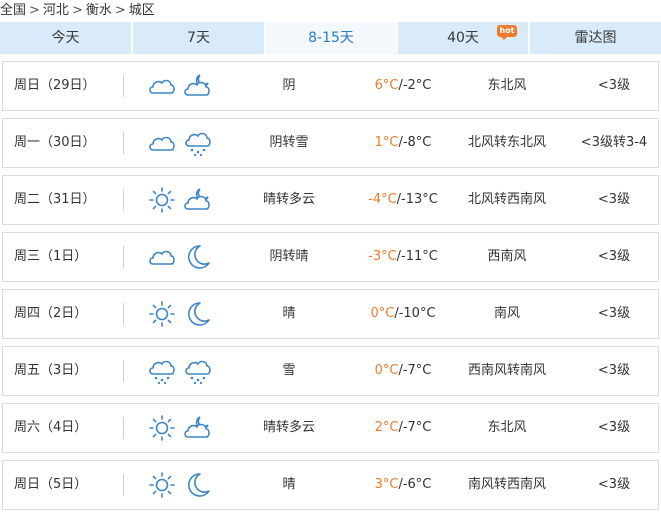 Image resolution: width=661 pixels, height=514 pixels. Describe the element at coordinates (506, 313) in the screenshot. I see `wind-direction: 南风` at that location.